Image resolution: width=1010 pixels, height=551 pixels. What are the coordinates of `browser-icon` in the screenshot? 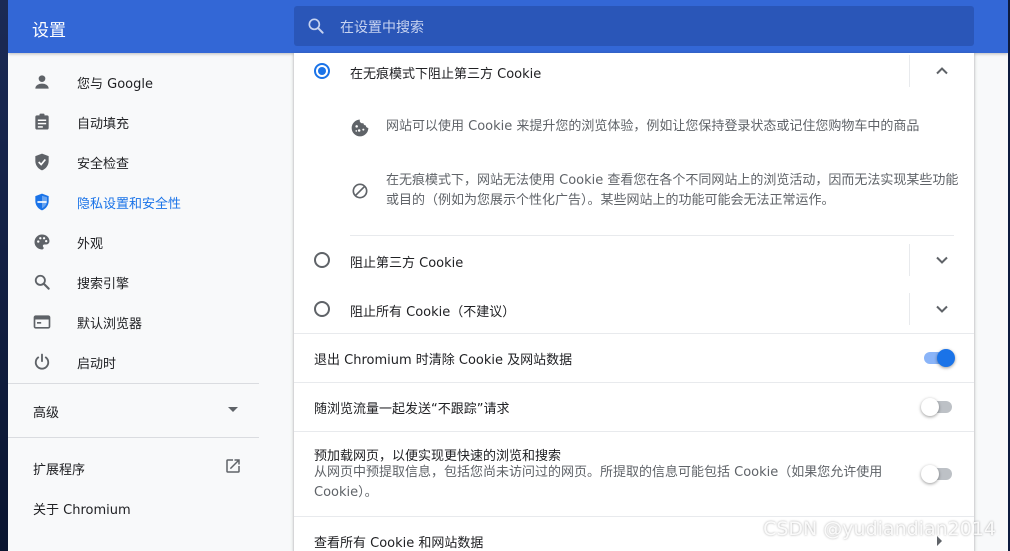 It's located at (42, 322).